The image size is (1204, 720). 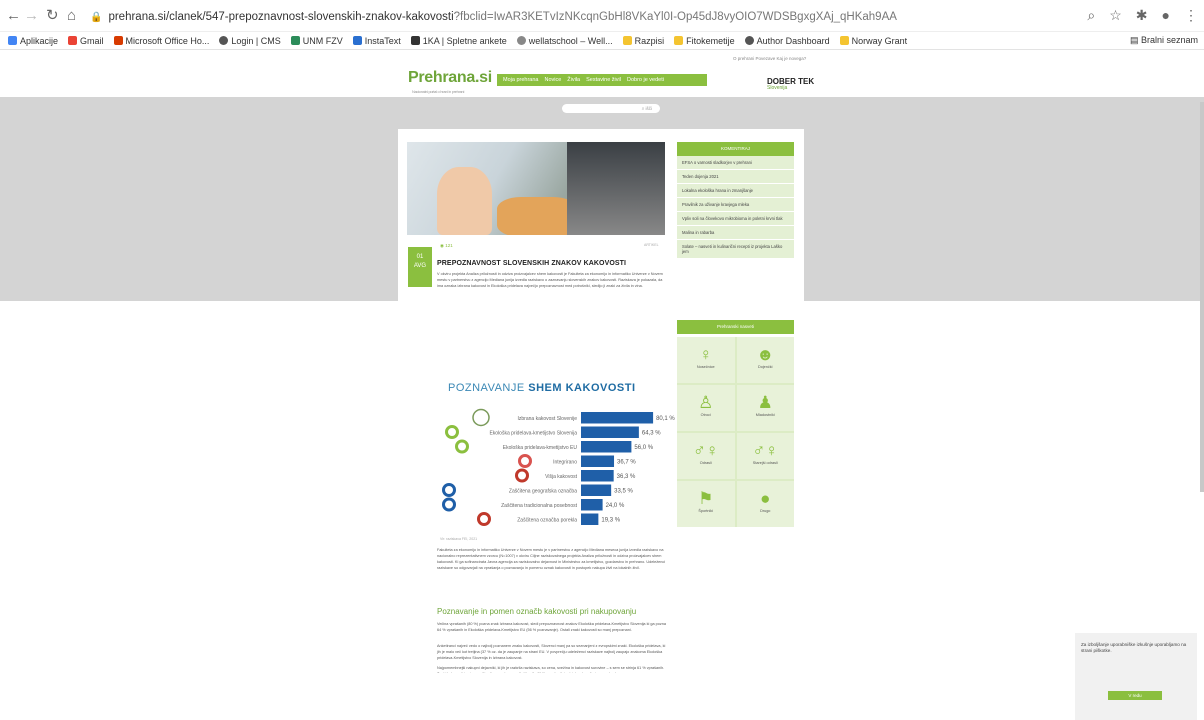 What do you see at coordinates (765, 504) in the screenshot?
I see `group-drugo: ● Drugo` at bounding box center [765, 504].